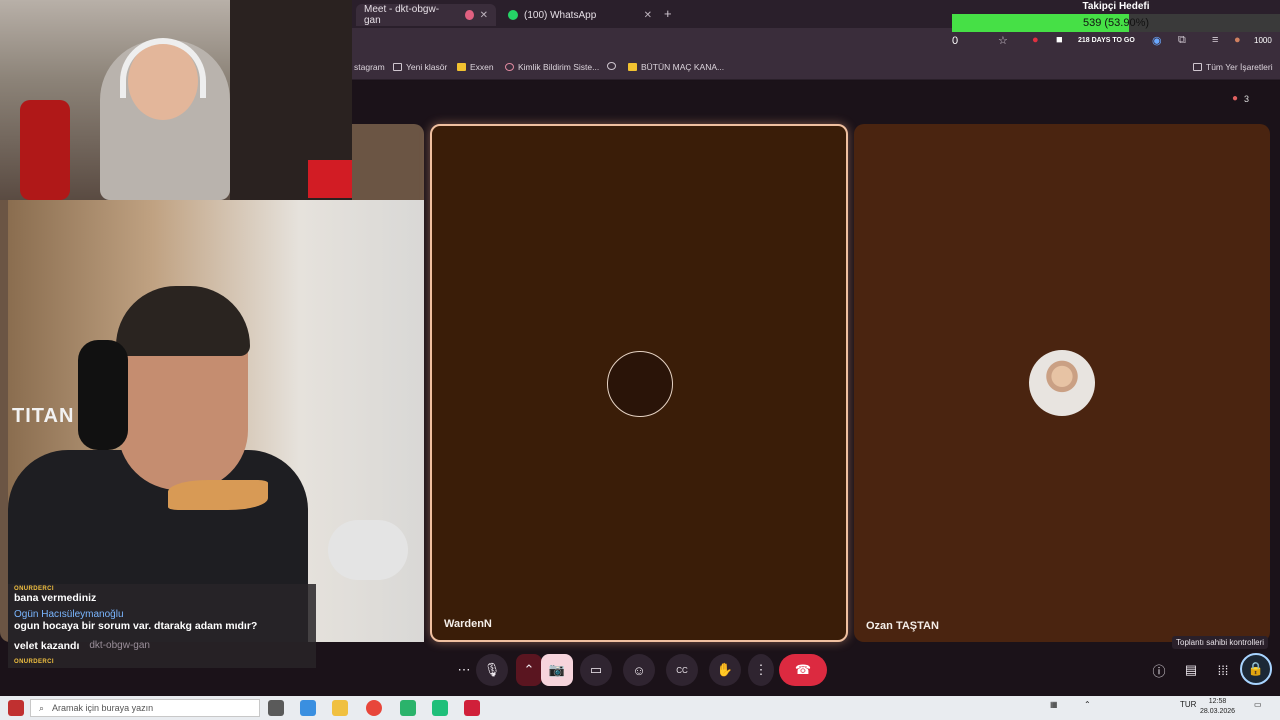 This screenshot has width=1280, height=720. I want to click on clock-time: 12:58, so click(1217, 701).